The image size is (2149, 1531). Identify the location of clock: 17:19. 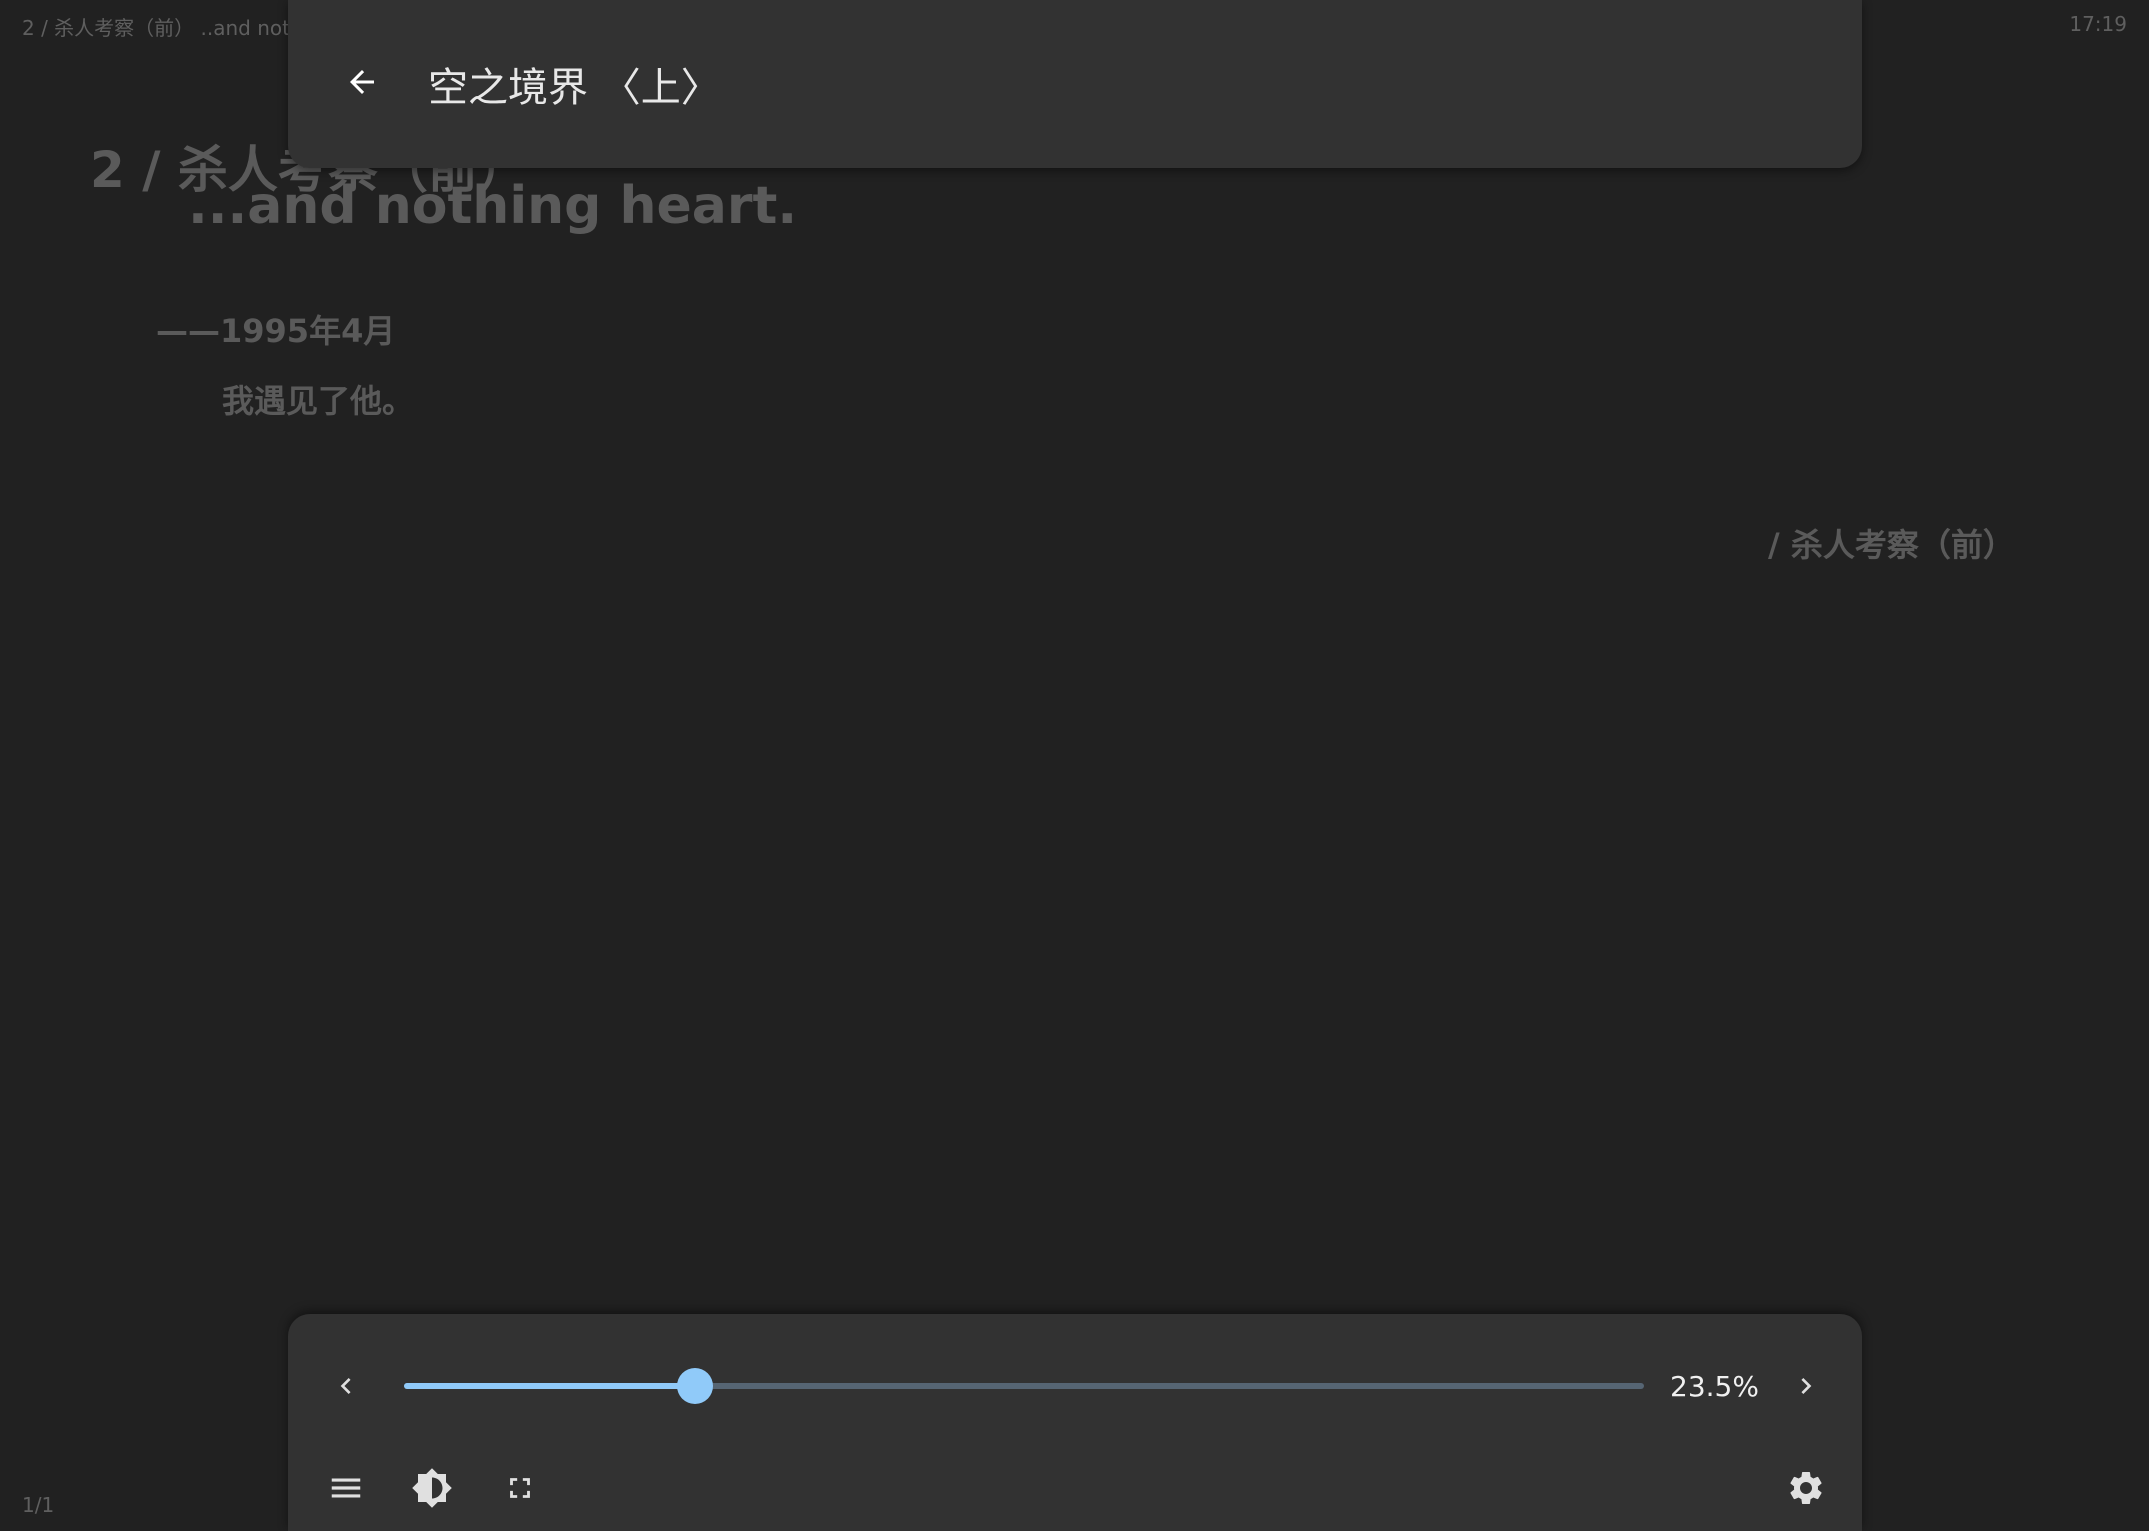
(2098, 24).